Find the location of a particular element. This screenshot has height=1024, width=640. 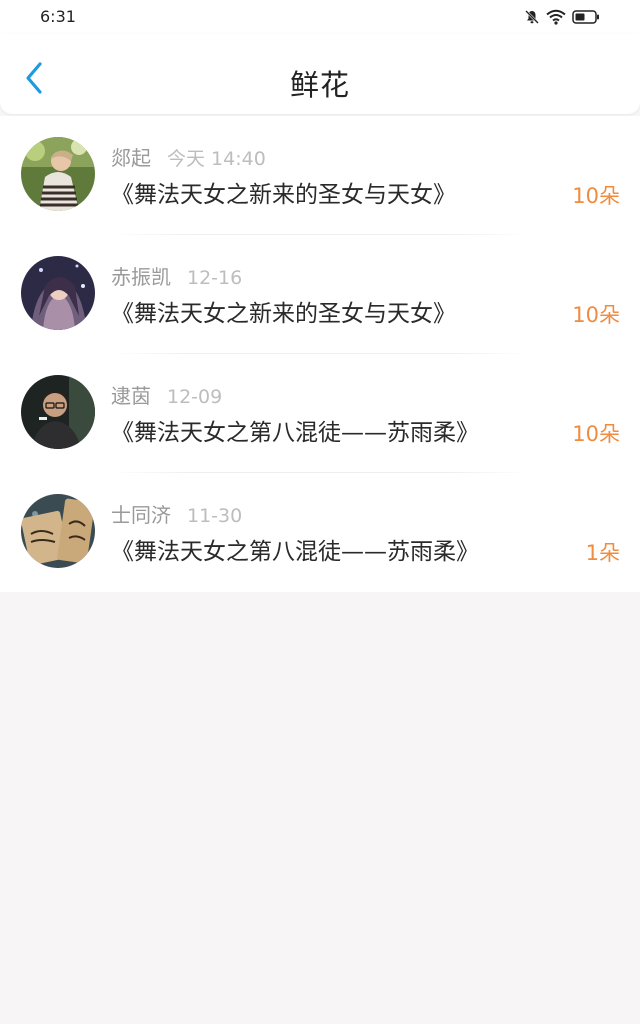

send-time: 12-09 is located at coordinates (195, 397).